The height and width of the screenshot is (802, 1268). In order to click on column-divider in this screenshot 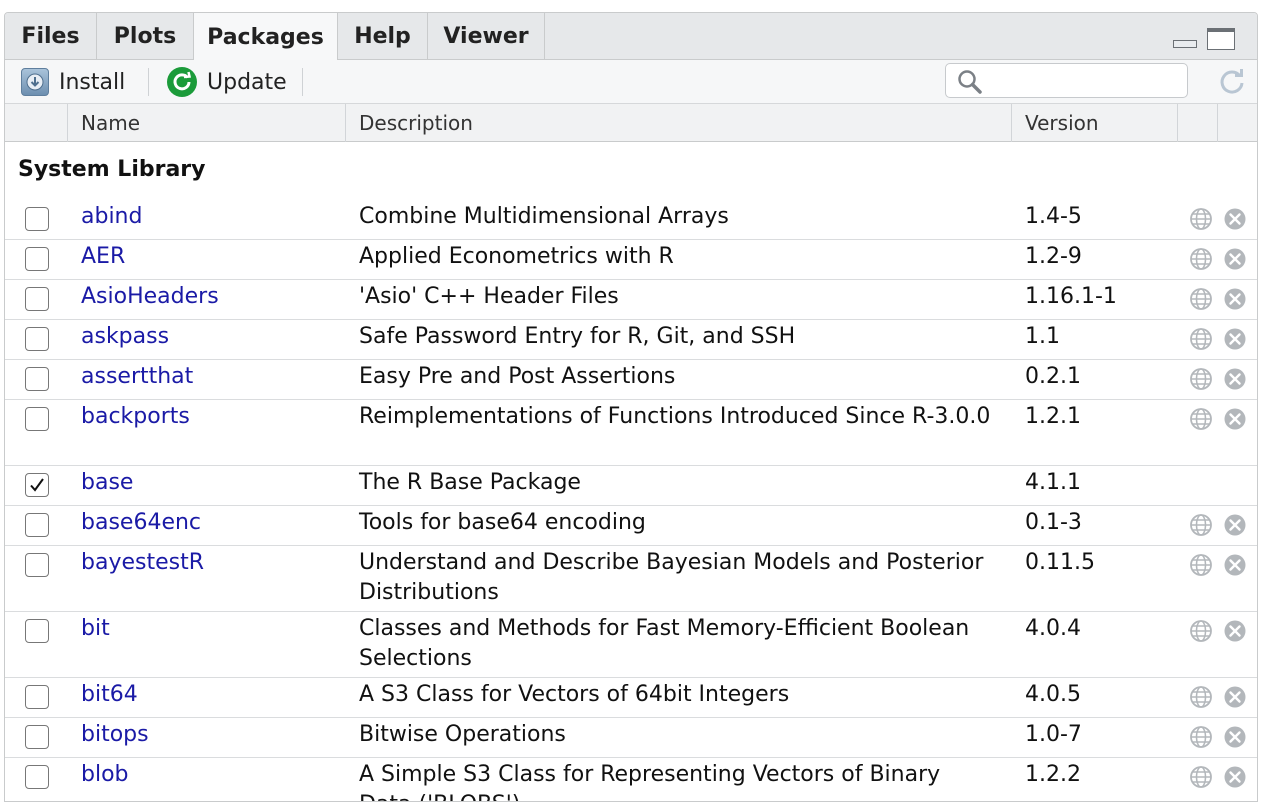, I will do `click(1011, 123)`.